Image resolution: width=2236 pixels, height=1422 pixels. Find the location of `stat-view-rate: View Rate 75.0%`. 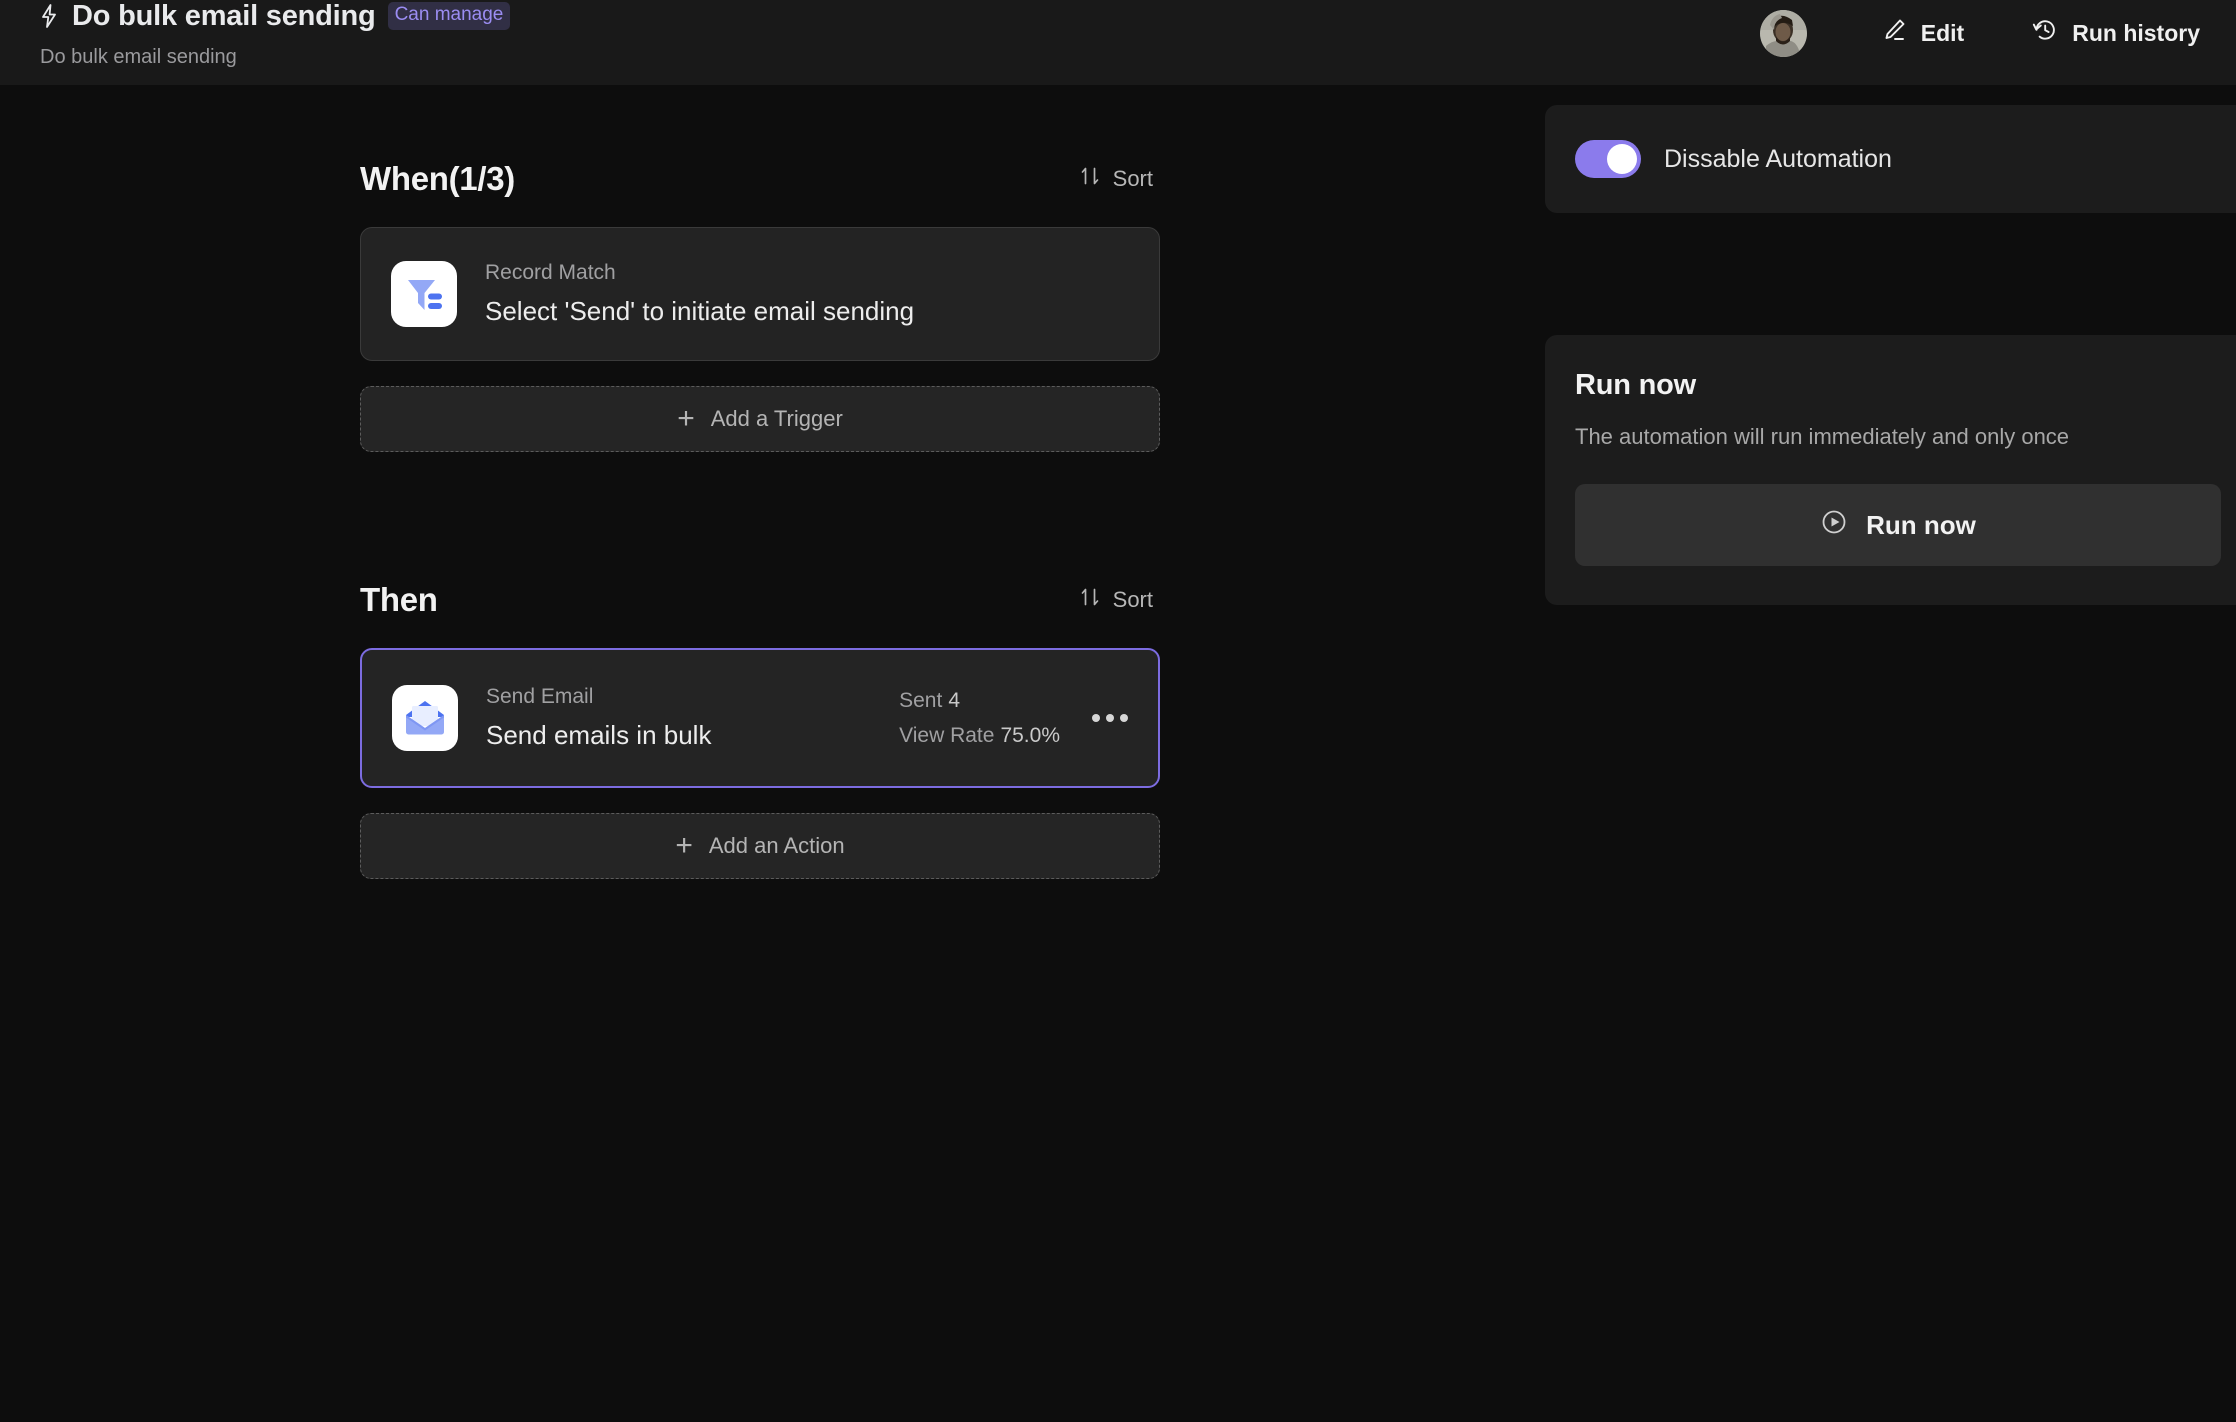

stat-view-rate: View Rate 75.0% is located at coordinates (979, 736).